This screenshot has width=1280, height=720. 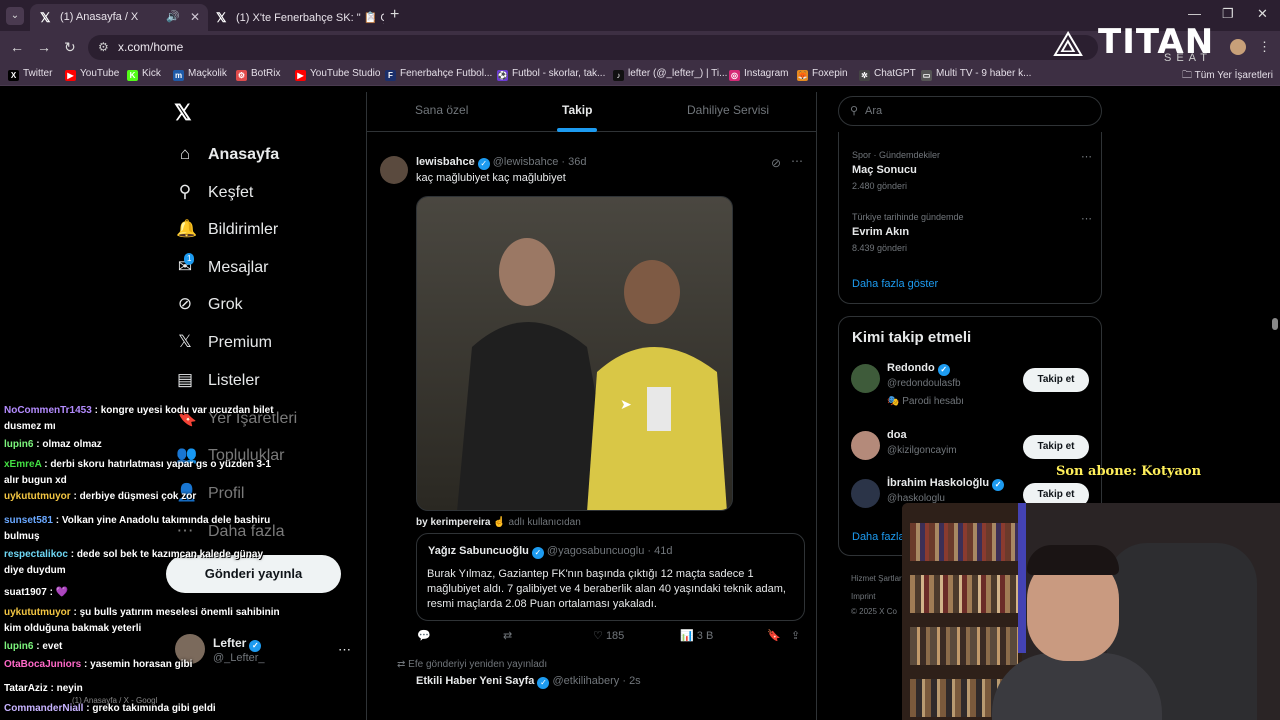 I want to click on search-input: ⚲ Ara, so click(x=970, y=111).